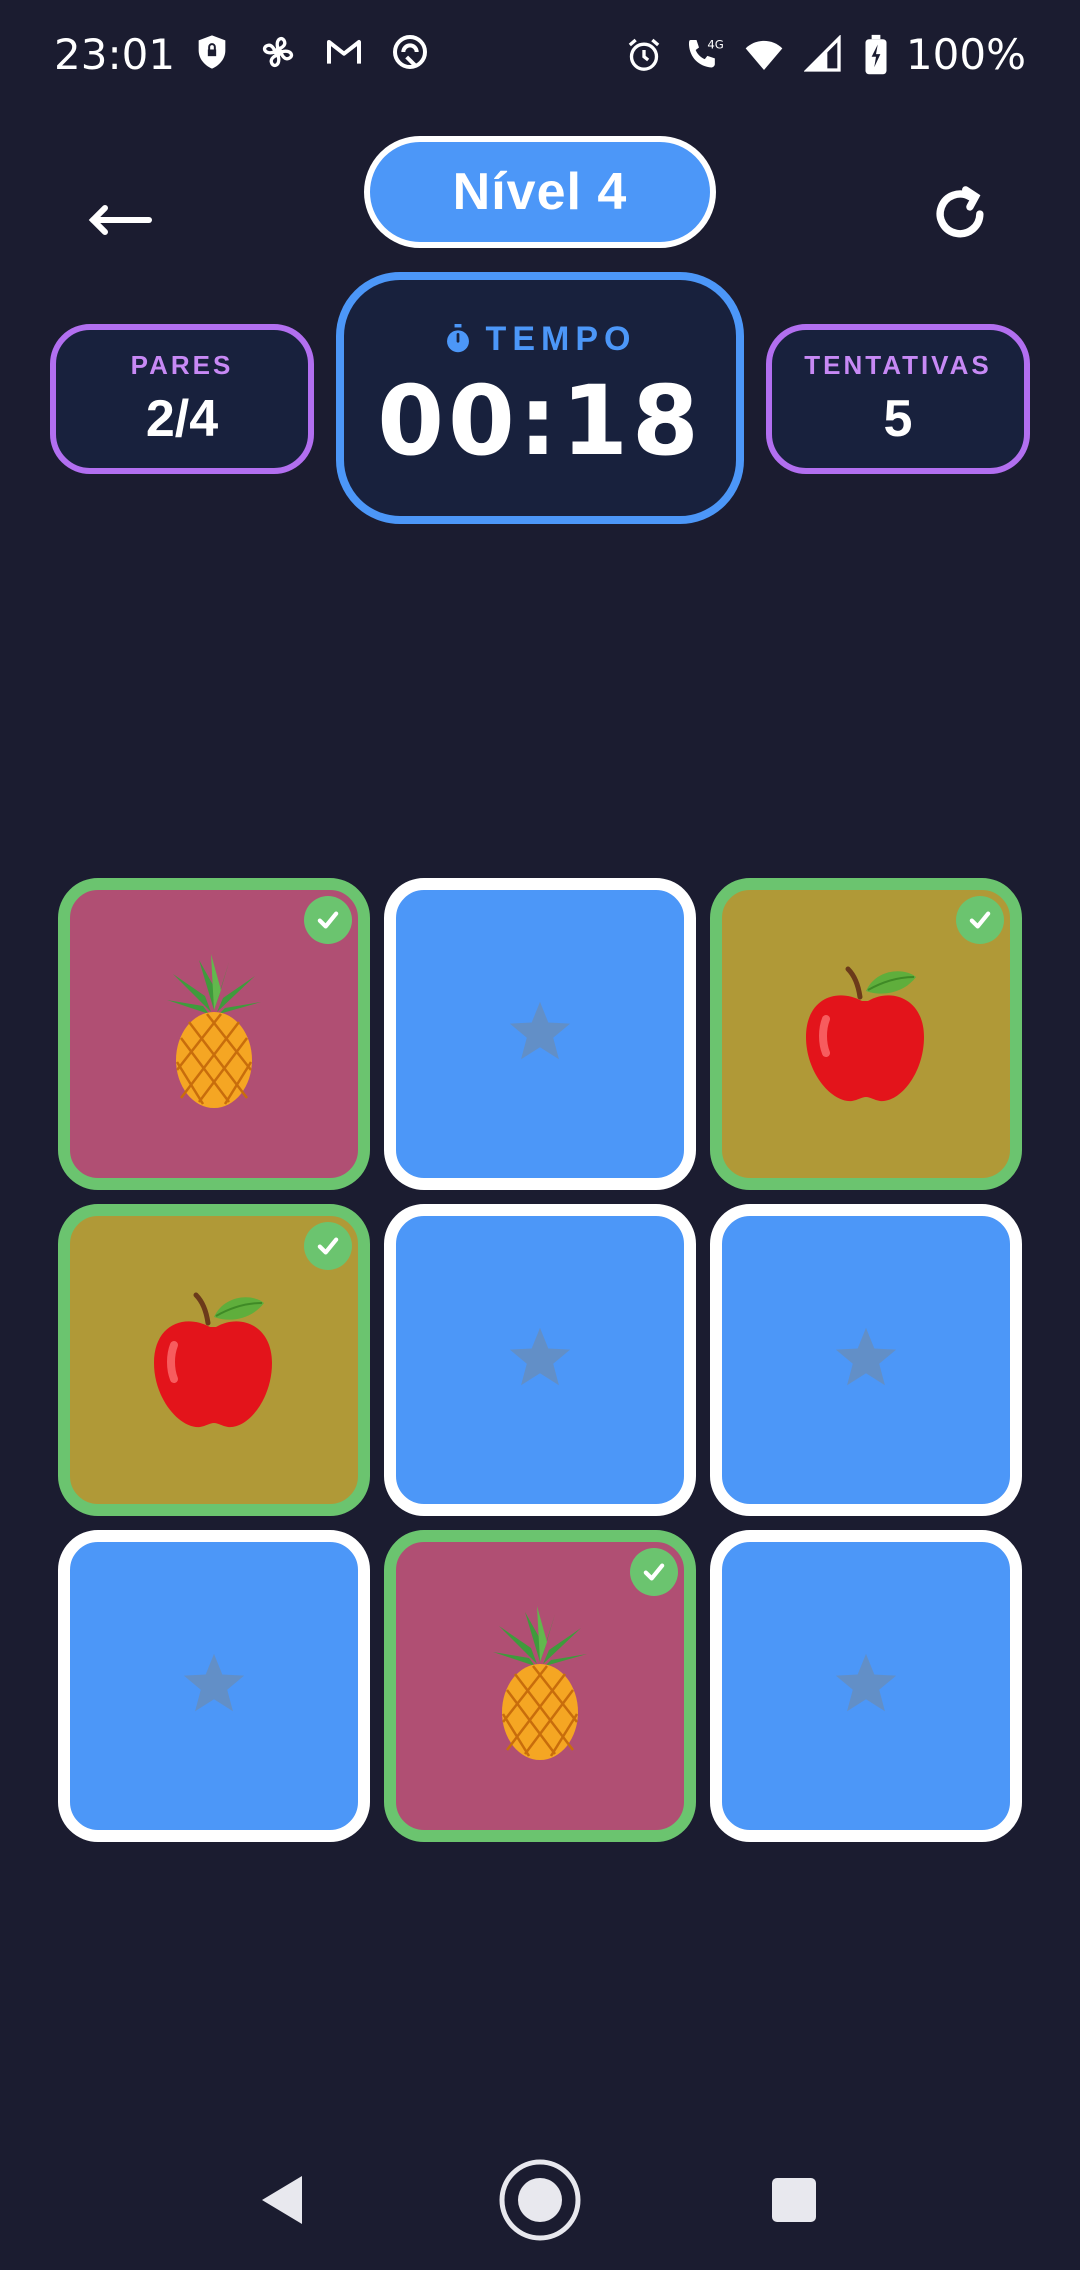 Image resolution: width=1080 pixels, height=2270 pixels. Describe the element at coordinates (715, 44) in the screenshot. I see `svg-text: 4G` at that location.